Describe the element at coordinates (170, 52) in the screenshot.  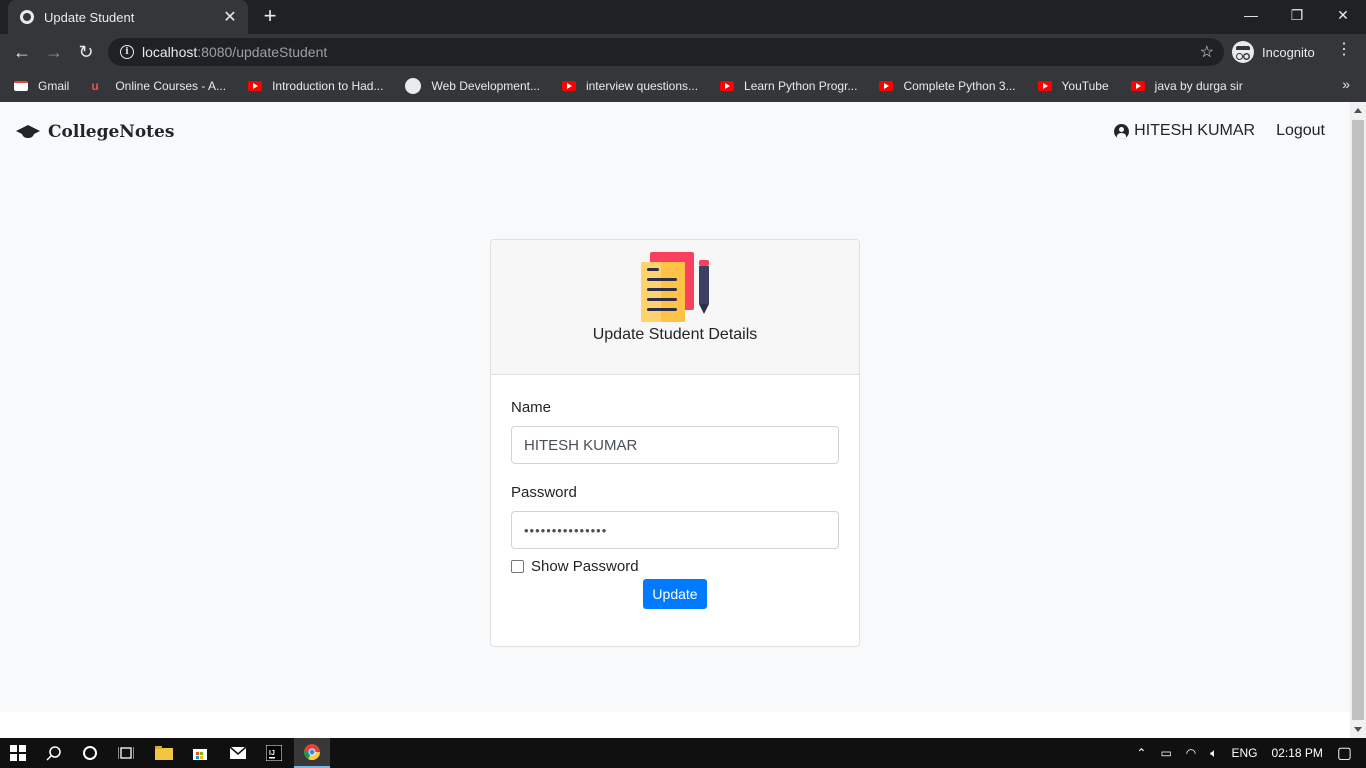
I see `url-host: localhost` at that location.